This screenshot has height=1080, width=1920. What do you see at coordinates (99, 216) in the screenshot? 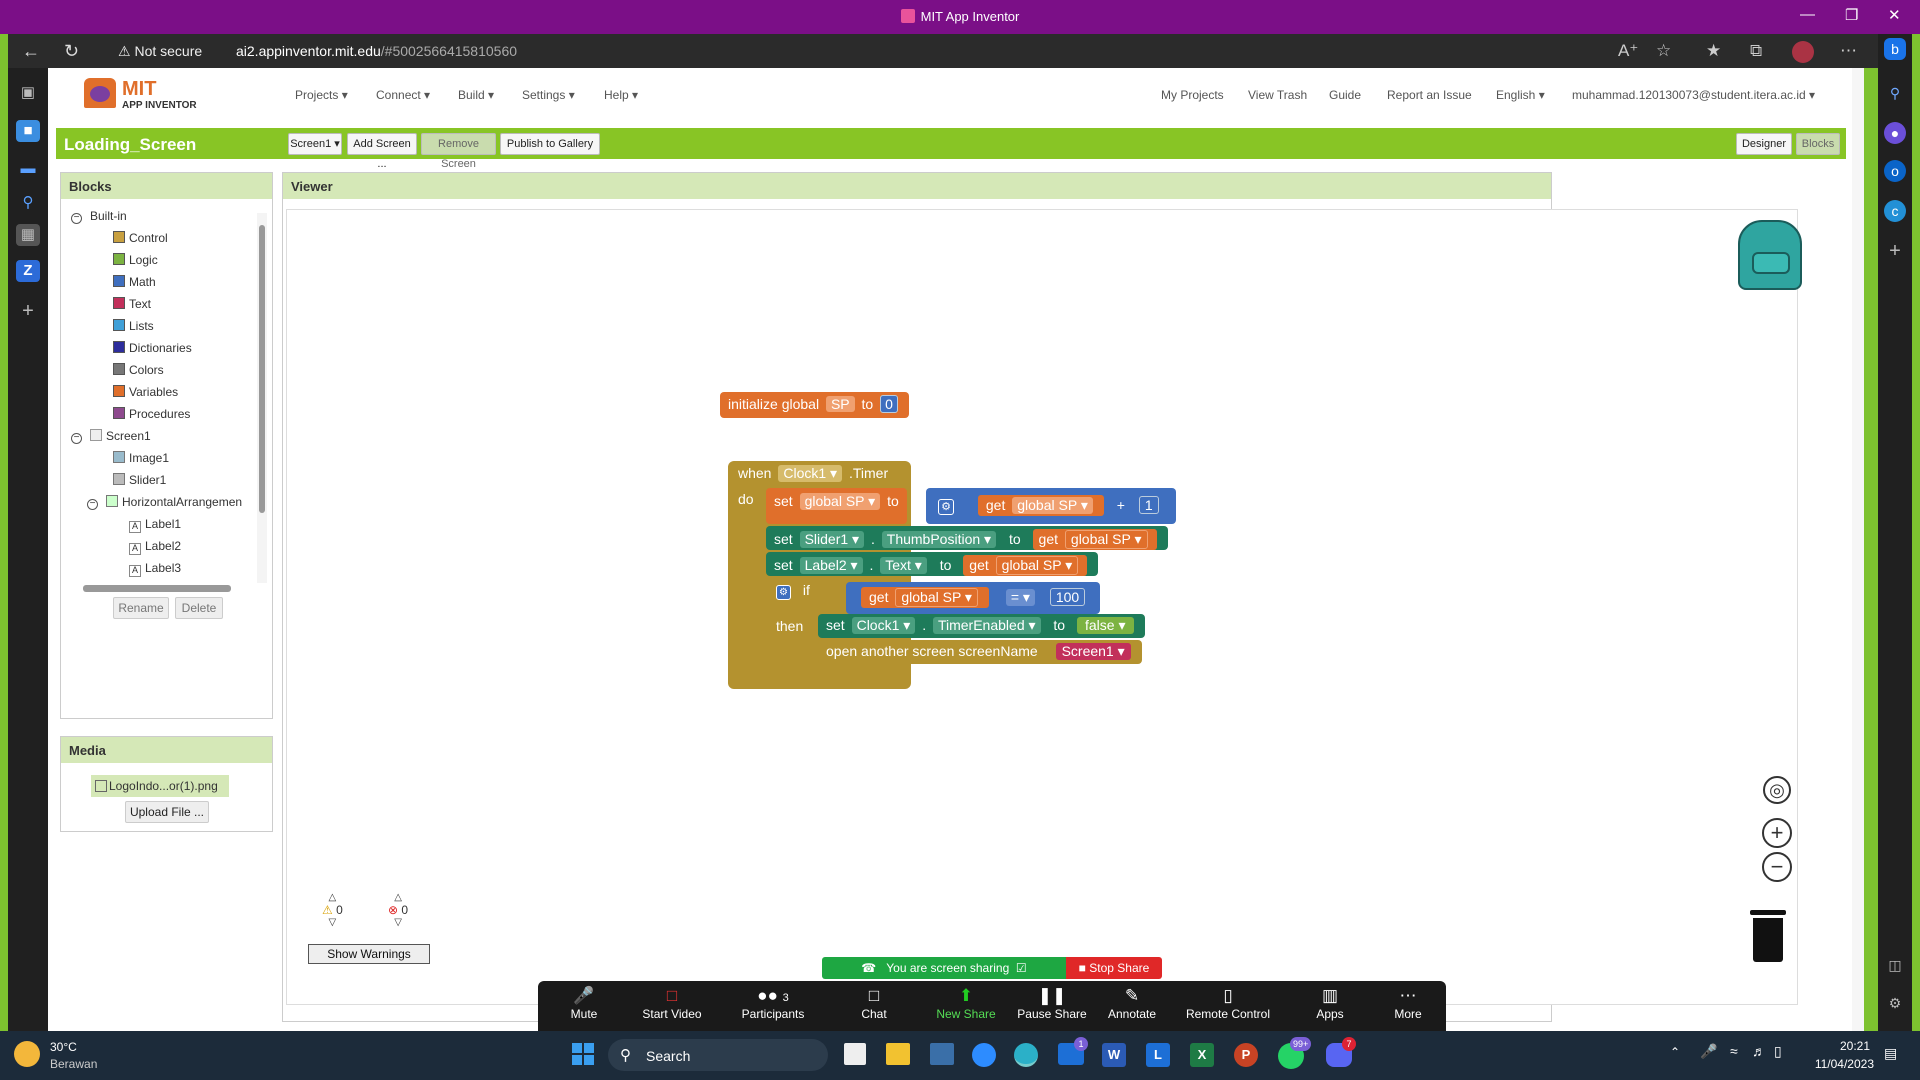
I see `tree-builtin: − Built-in` at bounding box center [99, 216].